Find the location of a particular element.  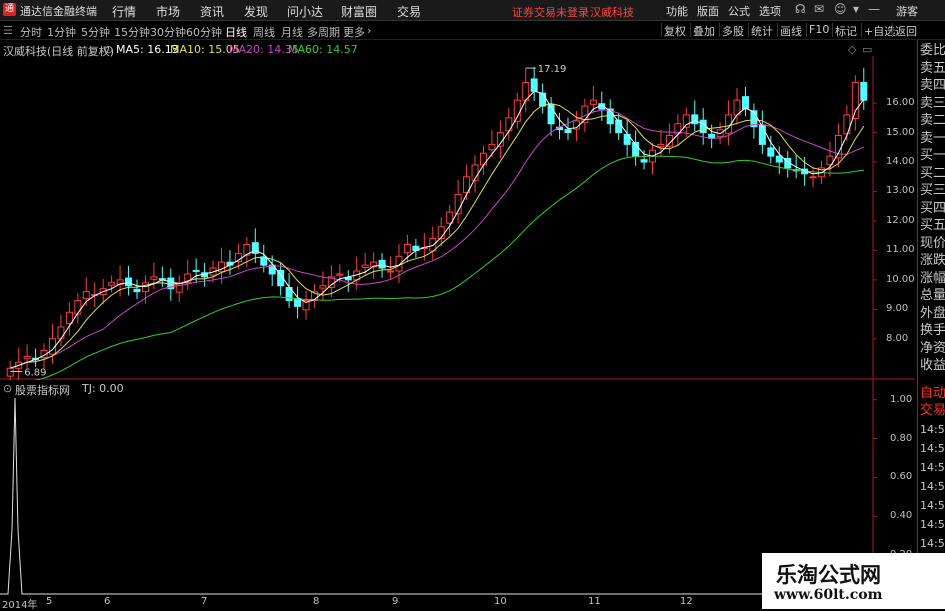

quote-panel-label: 涨幅 is located at coordinates (932, 278).